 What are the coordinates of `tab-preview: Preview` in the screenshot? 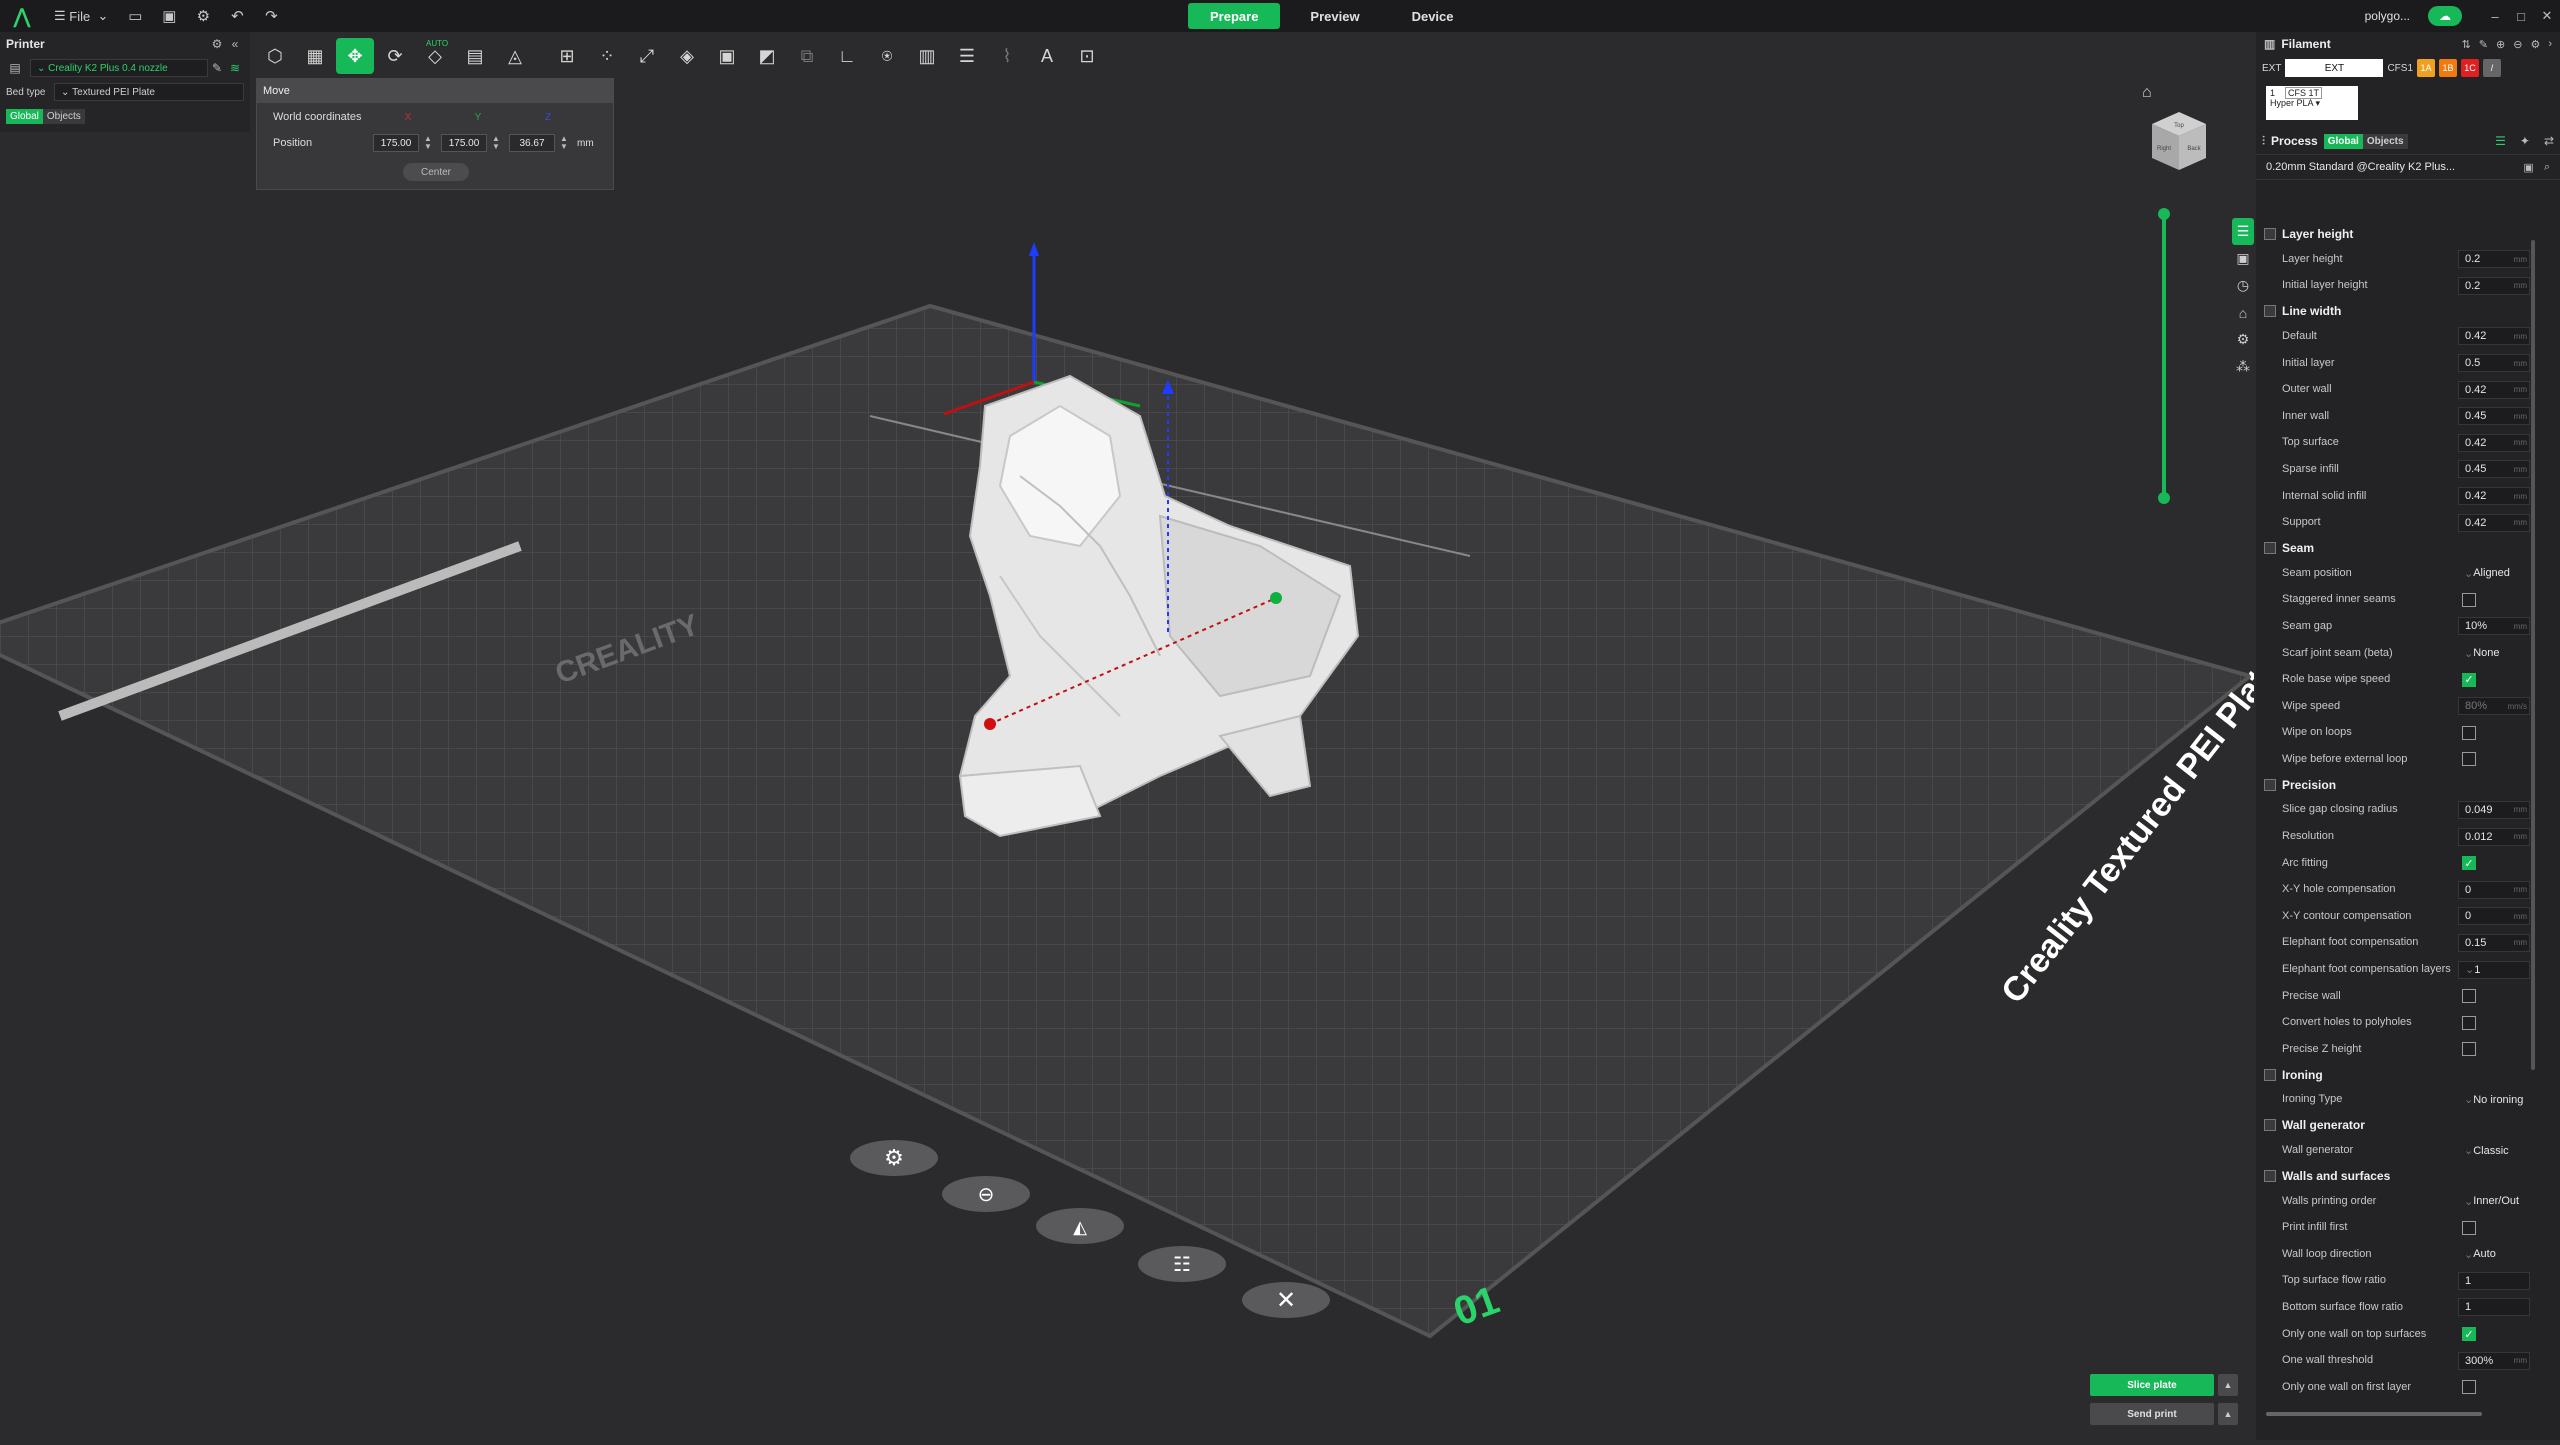 It's located at (1334, 16).